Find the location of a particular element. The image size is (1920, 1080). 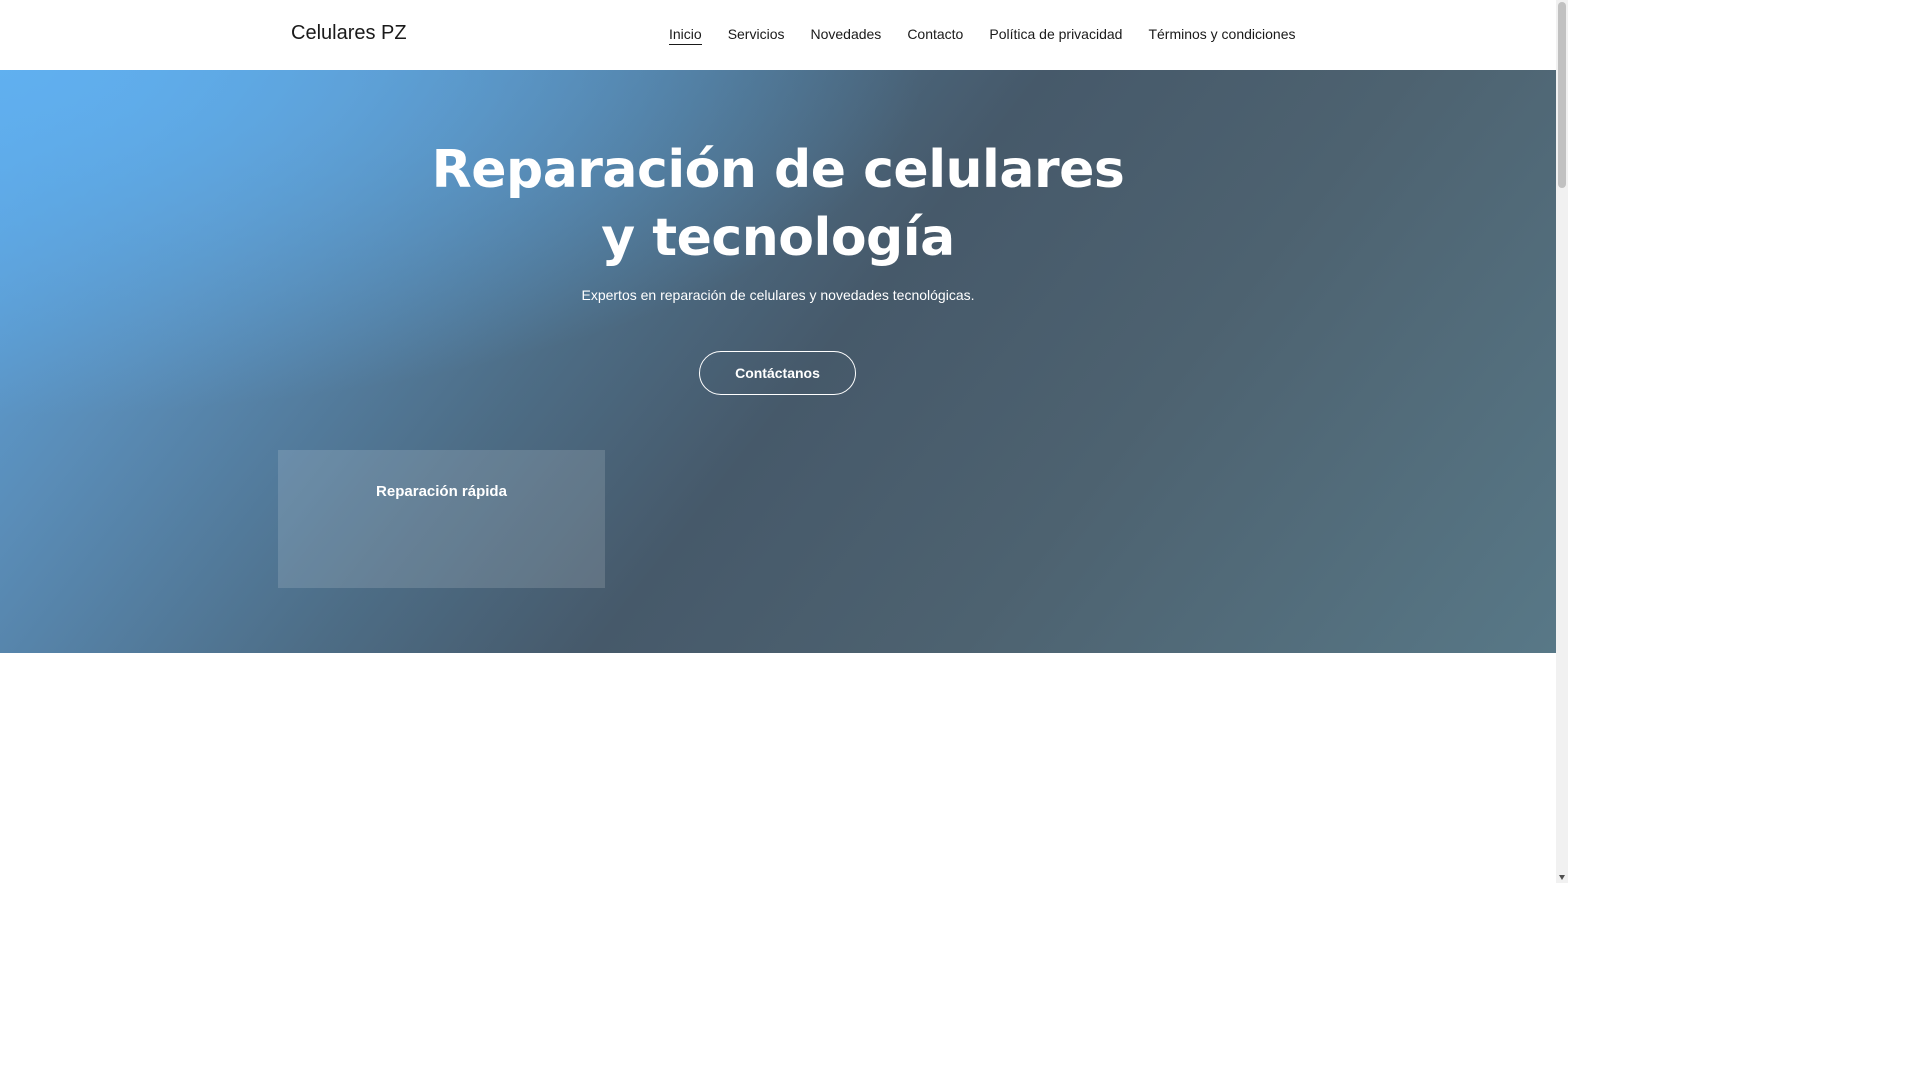

nav-item-inicio: Inicio is located at coordinates (685, 35).